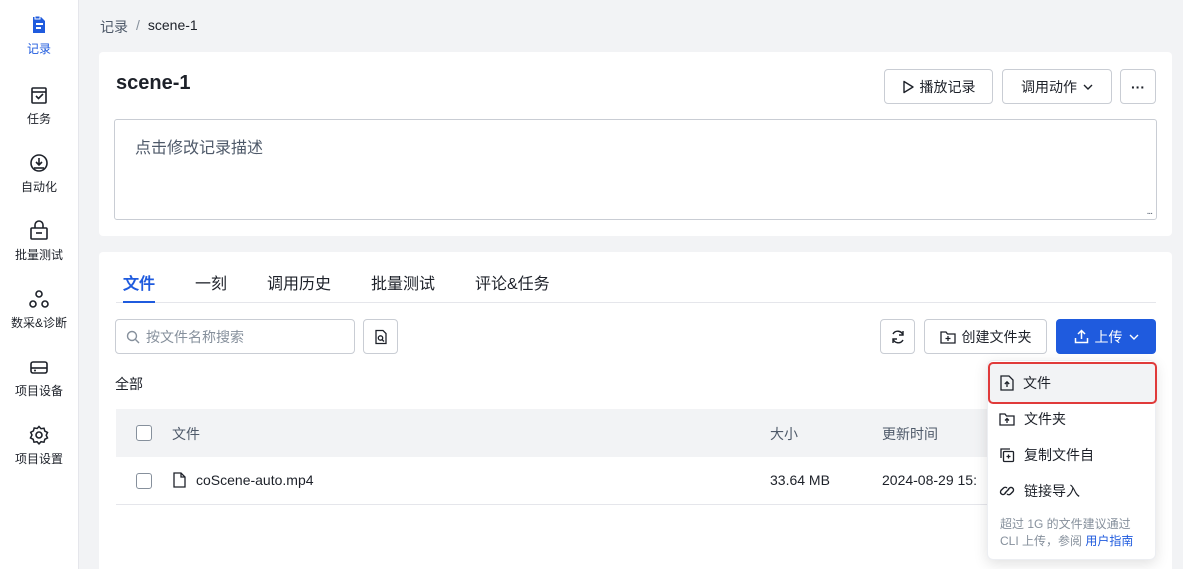 This screenshot has width=1183, height=569. I want to click on sidebar-item-batch-test: 批量测试, so click(39, 250).